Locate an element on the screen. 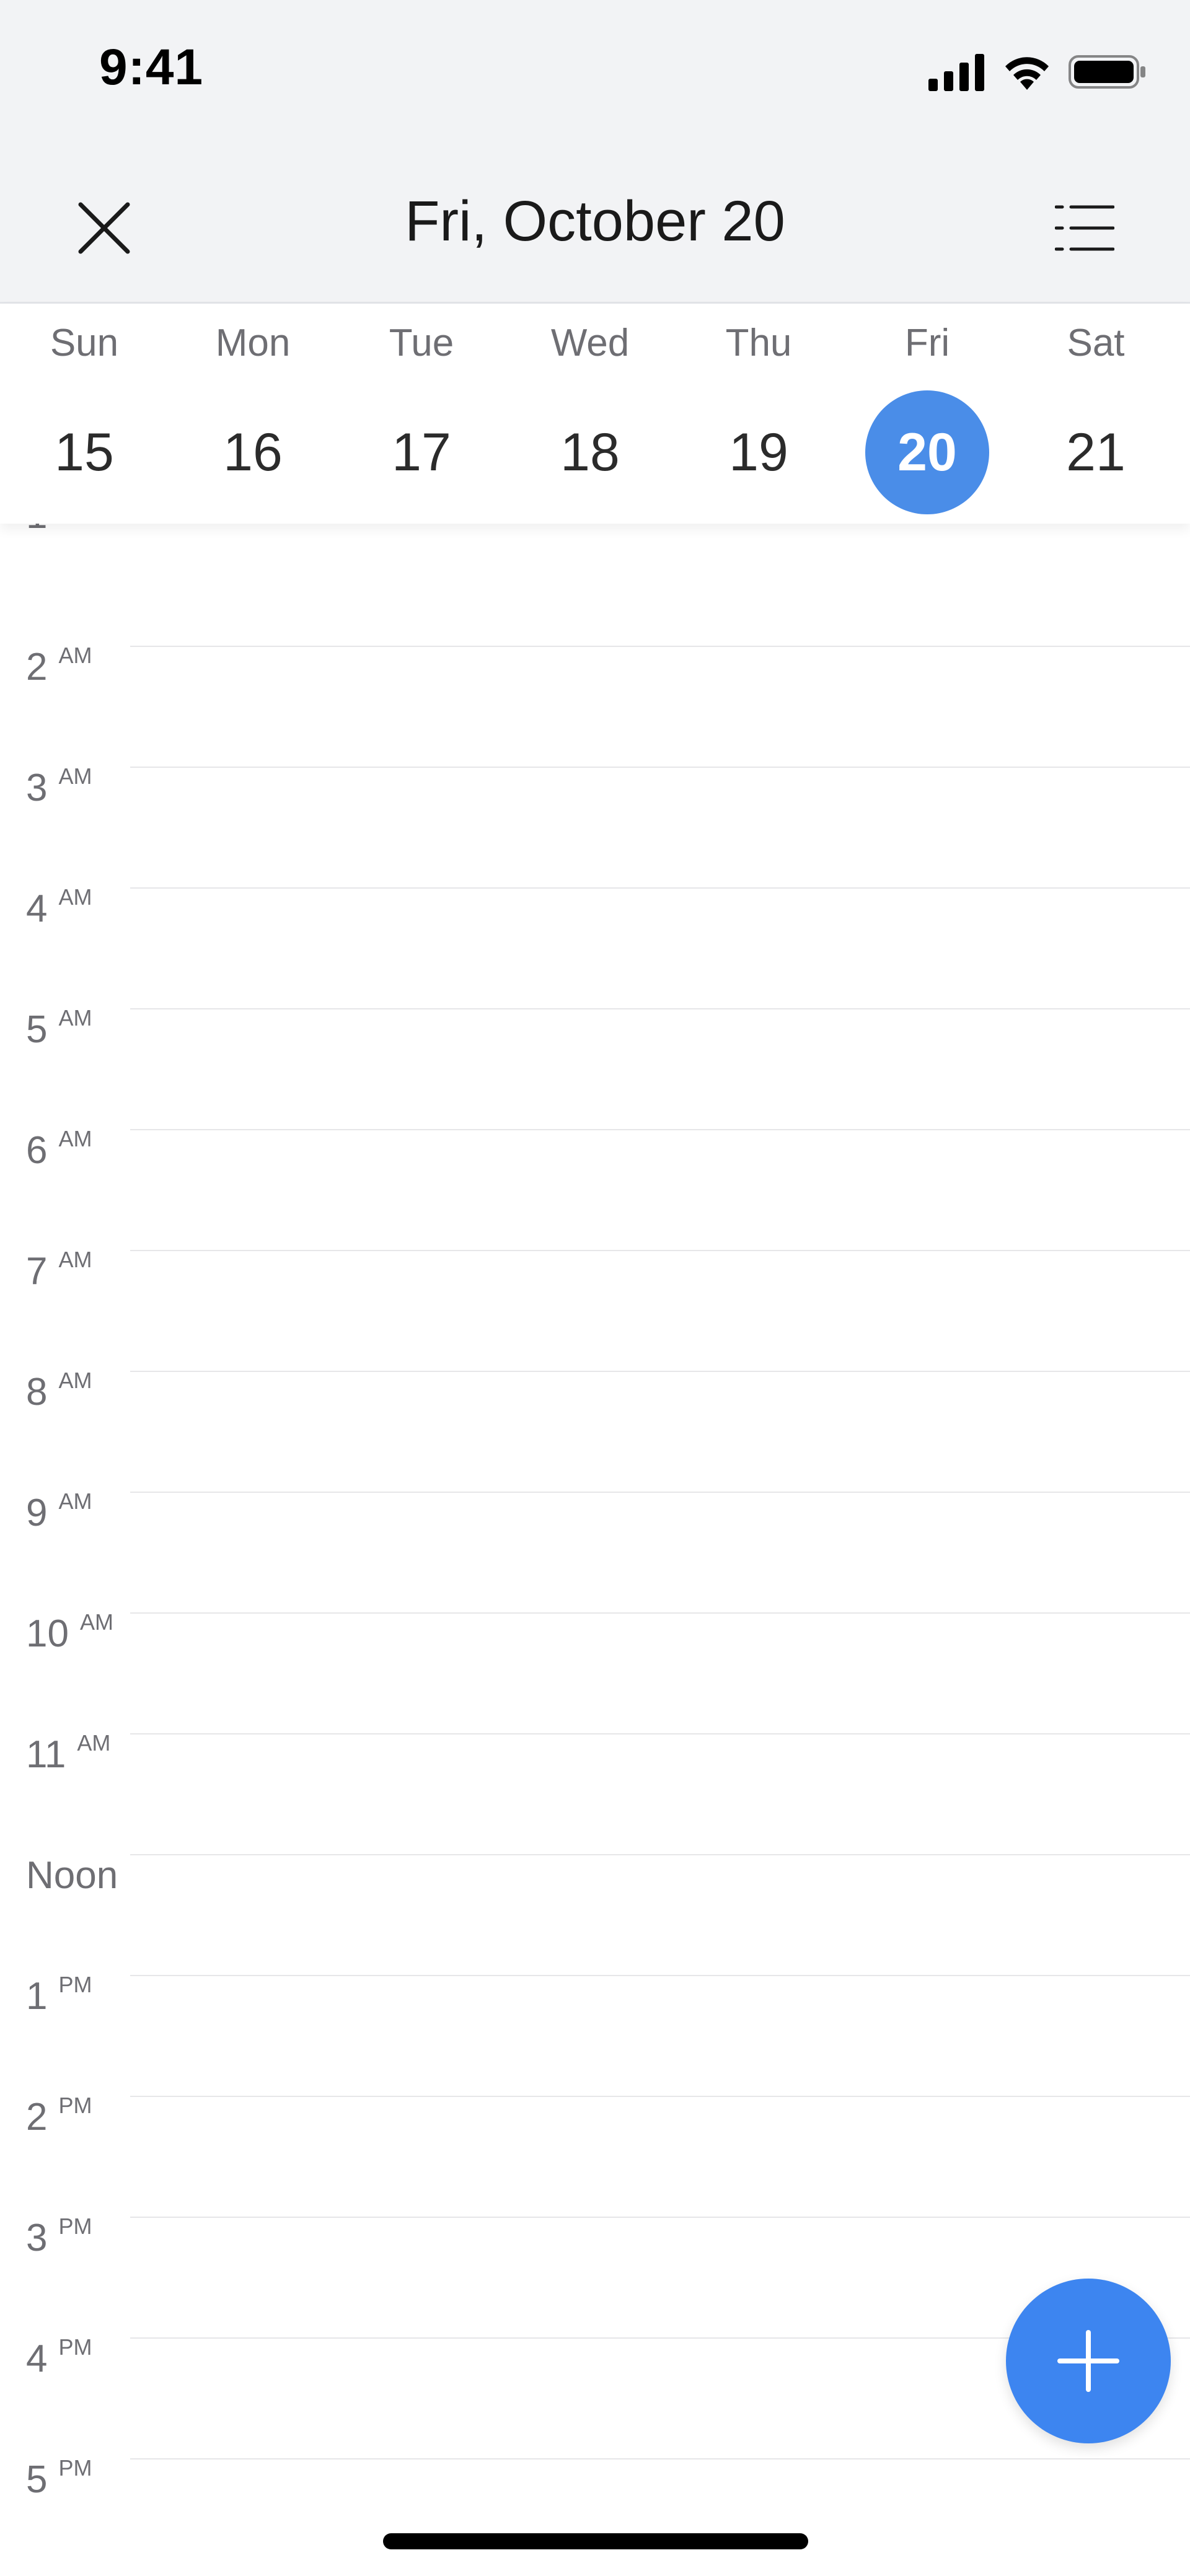 Image resolution: width=1190 pixels, height=2576 pixels. plus-icon is located at coordinates (1088, 2361).